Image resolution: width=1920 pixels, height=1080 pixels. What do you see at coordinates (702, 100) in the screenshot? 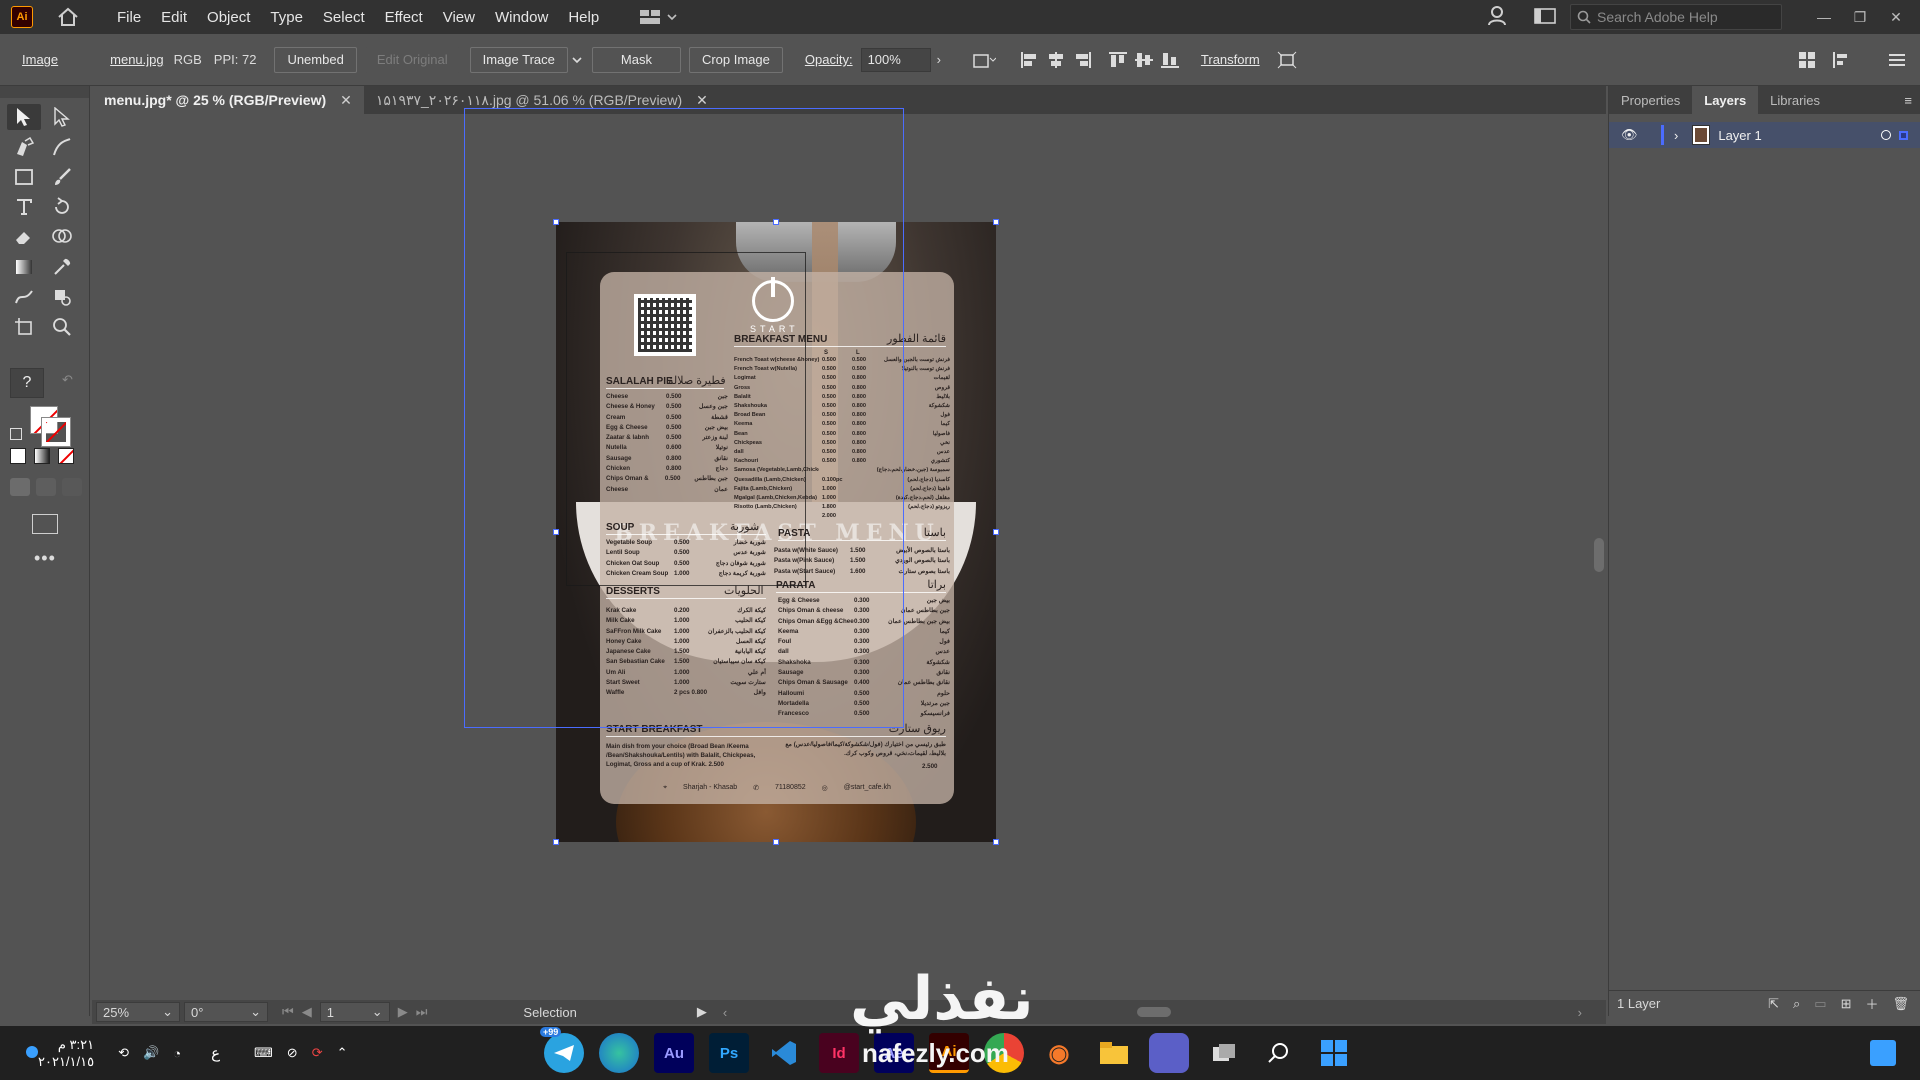
I see `close-icon: ✕` at bounding box center [702, 100].